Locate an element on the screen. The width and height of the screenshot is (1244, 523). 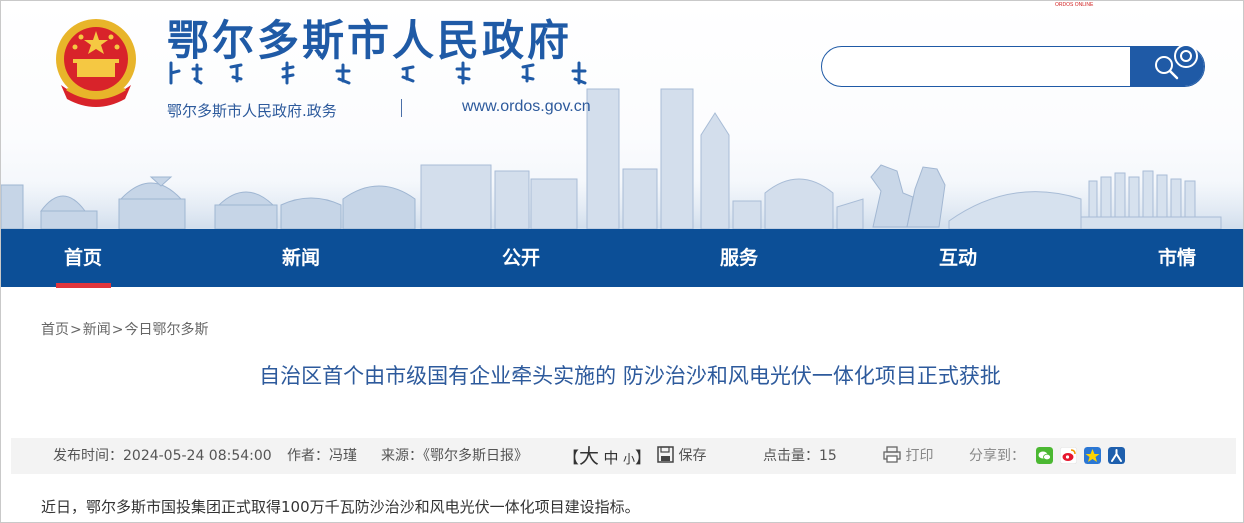
breadcrumb-home: 首页 is located at coordinates (55, 330).